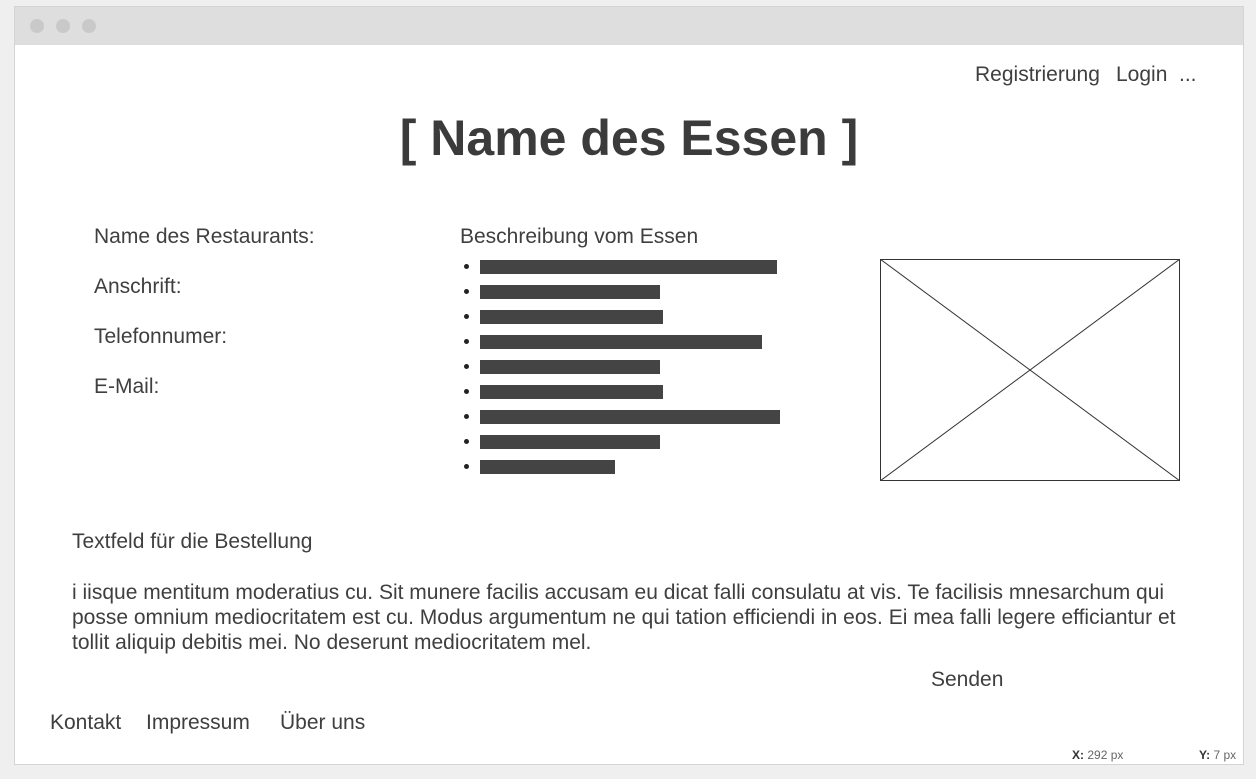 The height and width of the screenshot is (779, 1256). I want to click on page-title: [ Name des Essen ], so click(629, 138).